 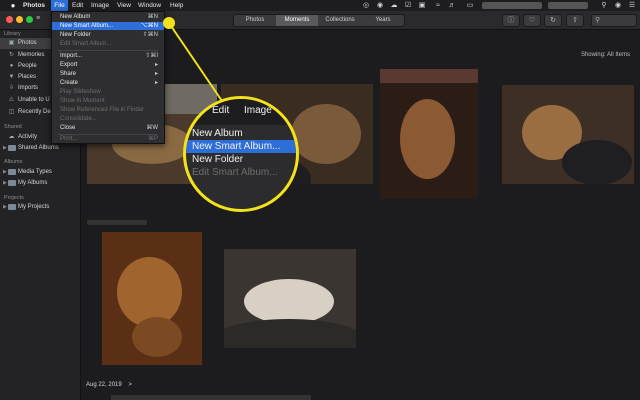 What do you see at coordinates (218, 159) in the screenshot?
I see `magnified-new-folder: New Folder` at bounding box center [218, 159].